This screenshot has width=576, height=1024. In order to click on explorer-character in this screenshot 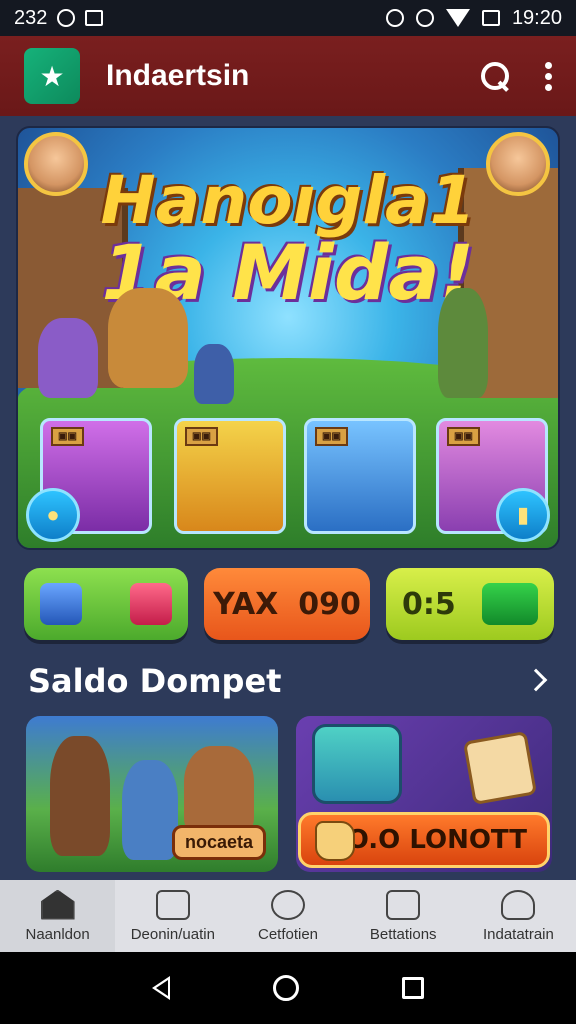, I will do `click(463, 343)`.